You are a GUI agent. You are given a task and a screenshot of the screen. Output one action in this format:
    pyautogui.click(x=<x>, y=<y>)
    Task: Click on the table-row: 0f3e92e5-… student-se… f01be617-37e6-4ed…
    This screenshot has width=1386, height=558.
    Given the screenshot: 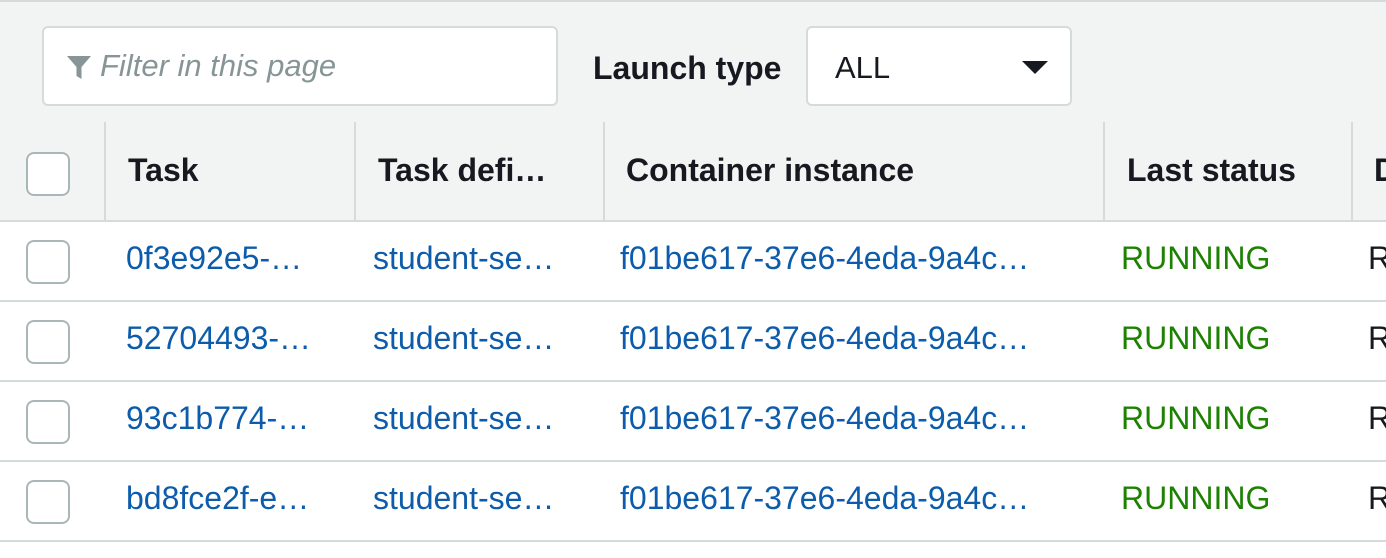 What is the action you would take?
    pyautogui.click(x=693, y=262)
    